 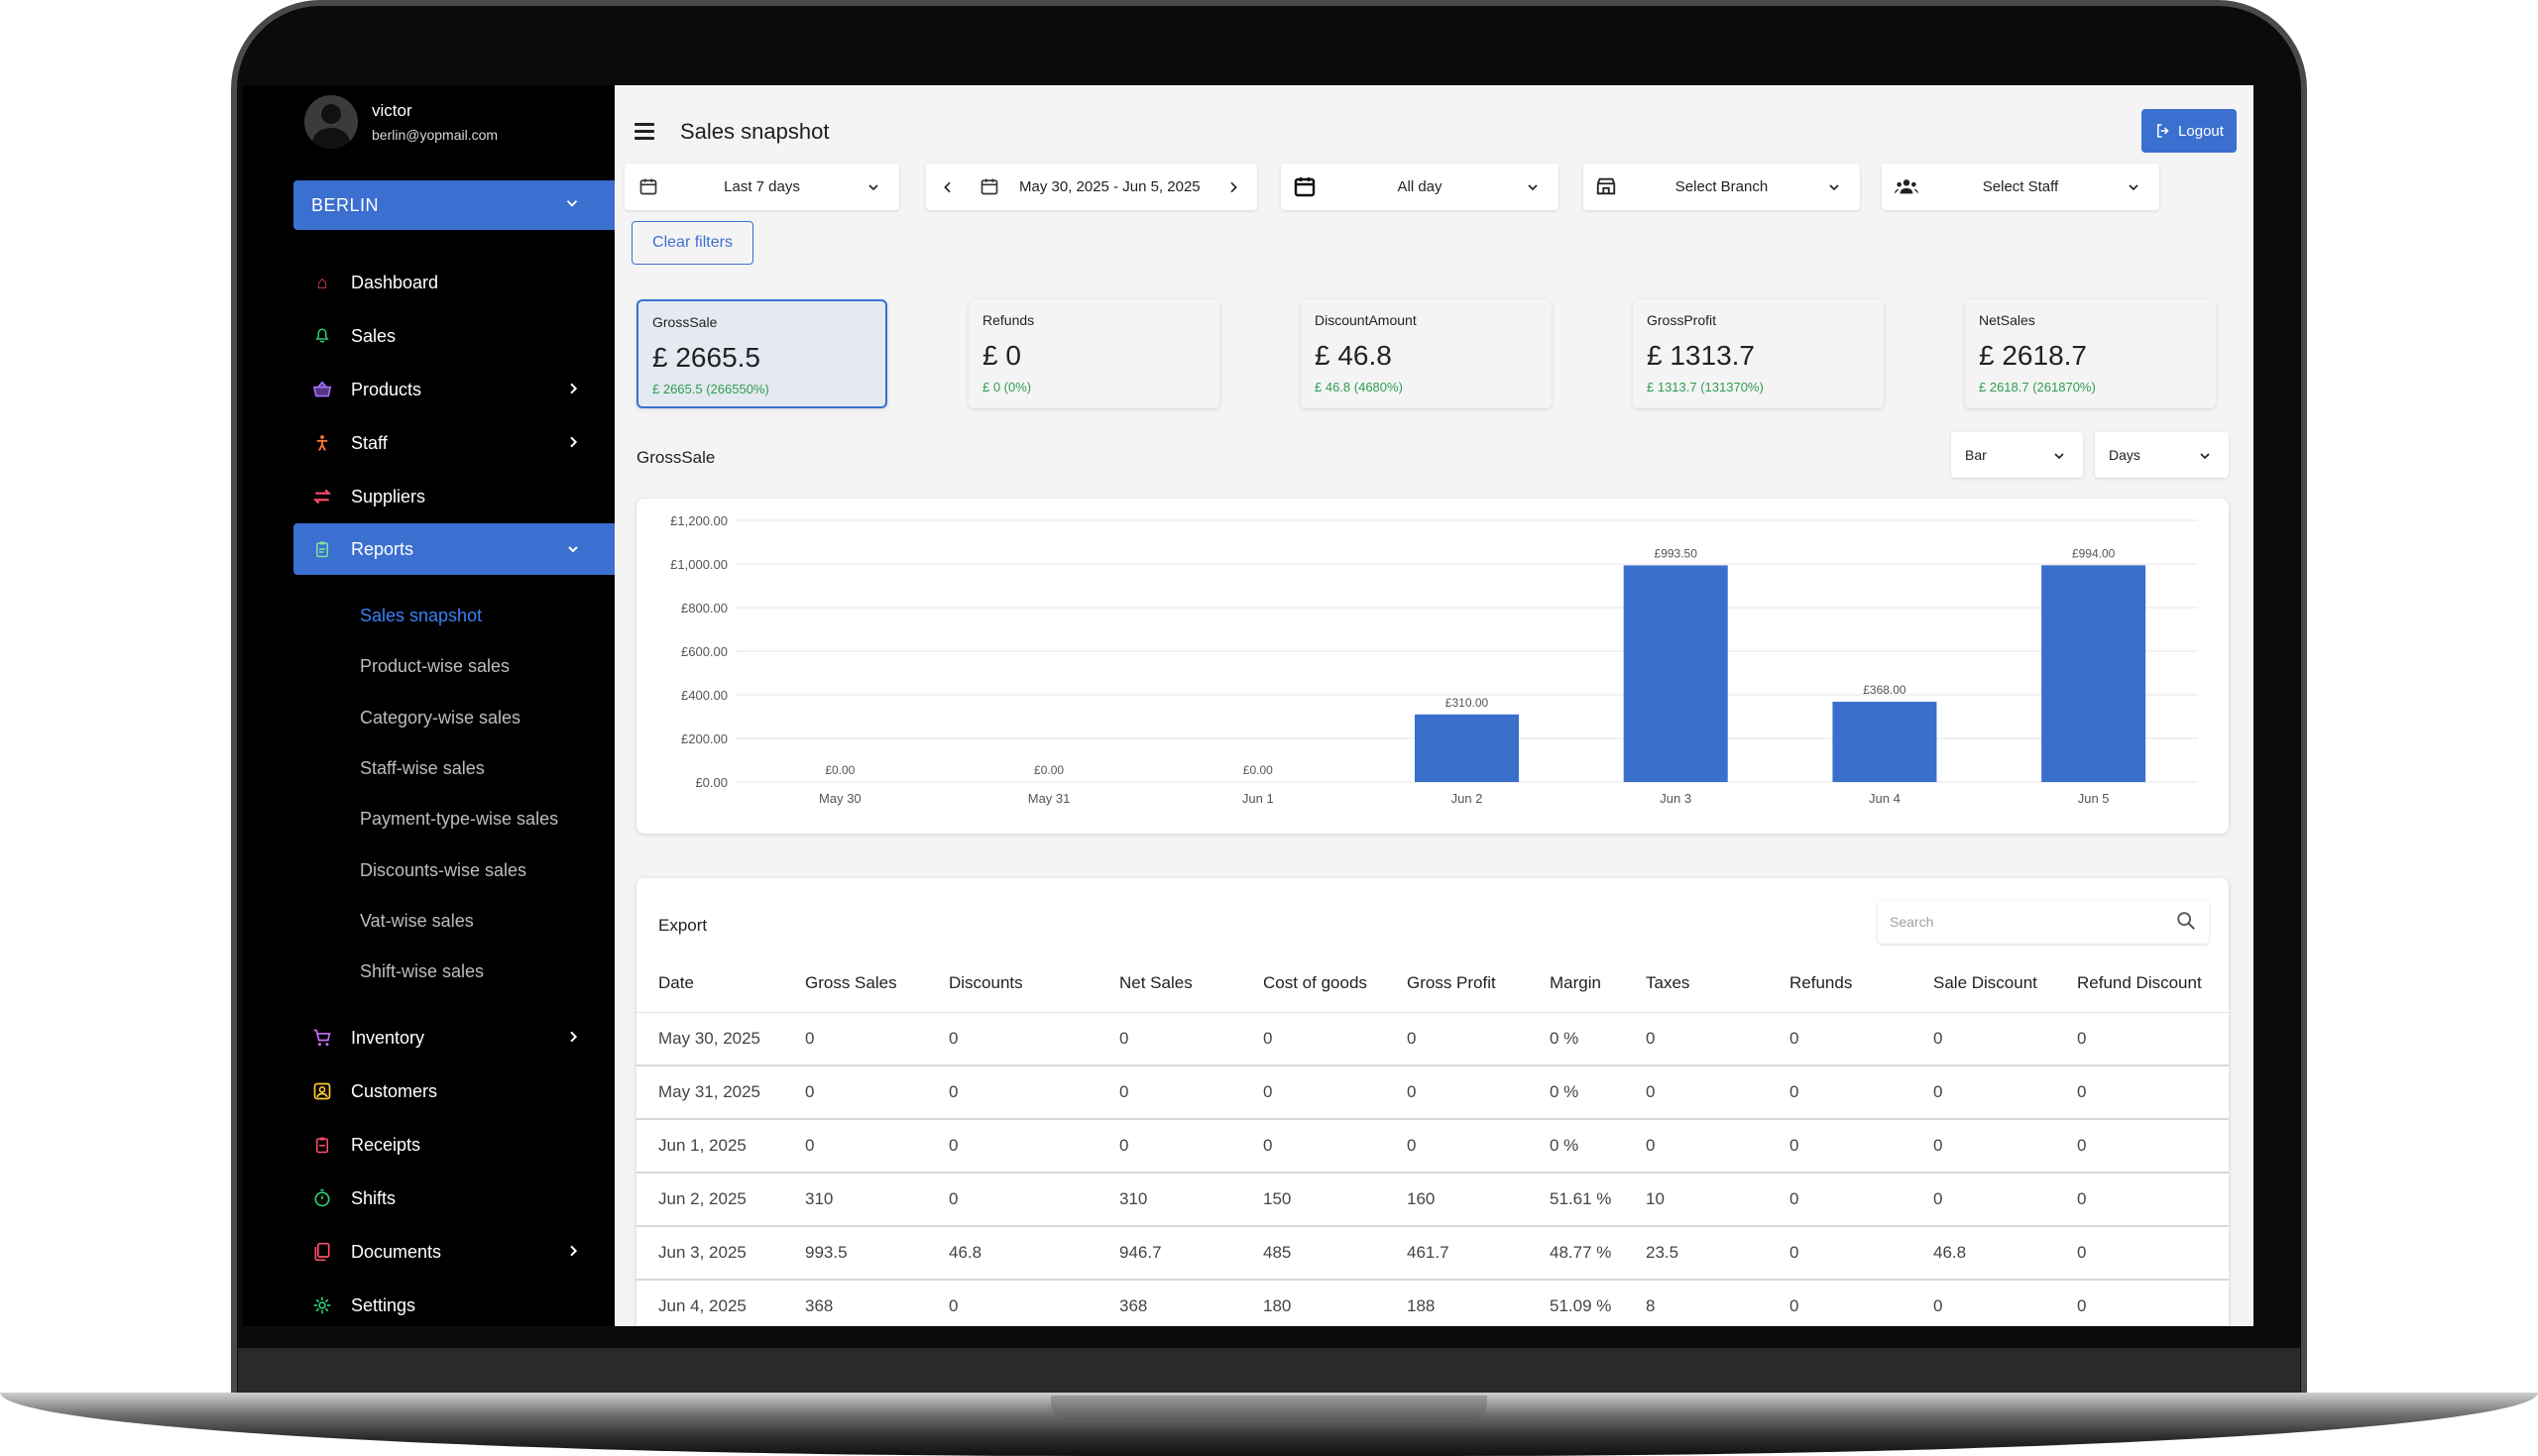 What do you see at coordinates (761, 353) in the screenshot?
I see `kpi-card-gross-sale: GrossSale £ 2665.5 £ 2665.5 (266550%)` at bounding box center [761, 353].